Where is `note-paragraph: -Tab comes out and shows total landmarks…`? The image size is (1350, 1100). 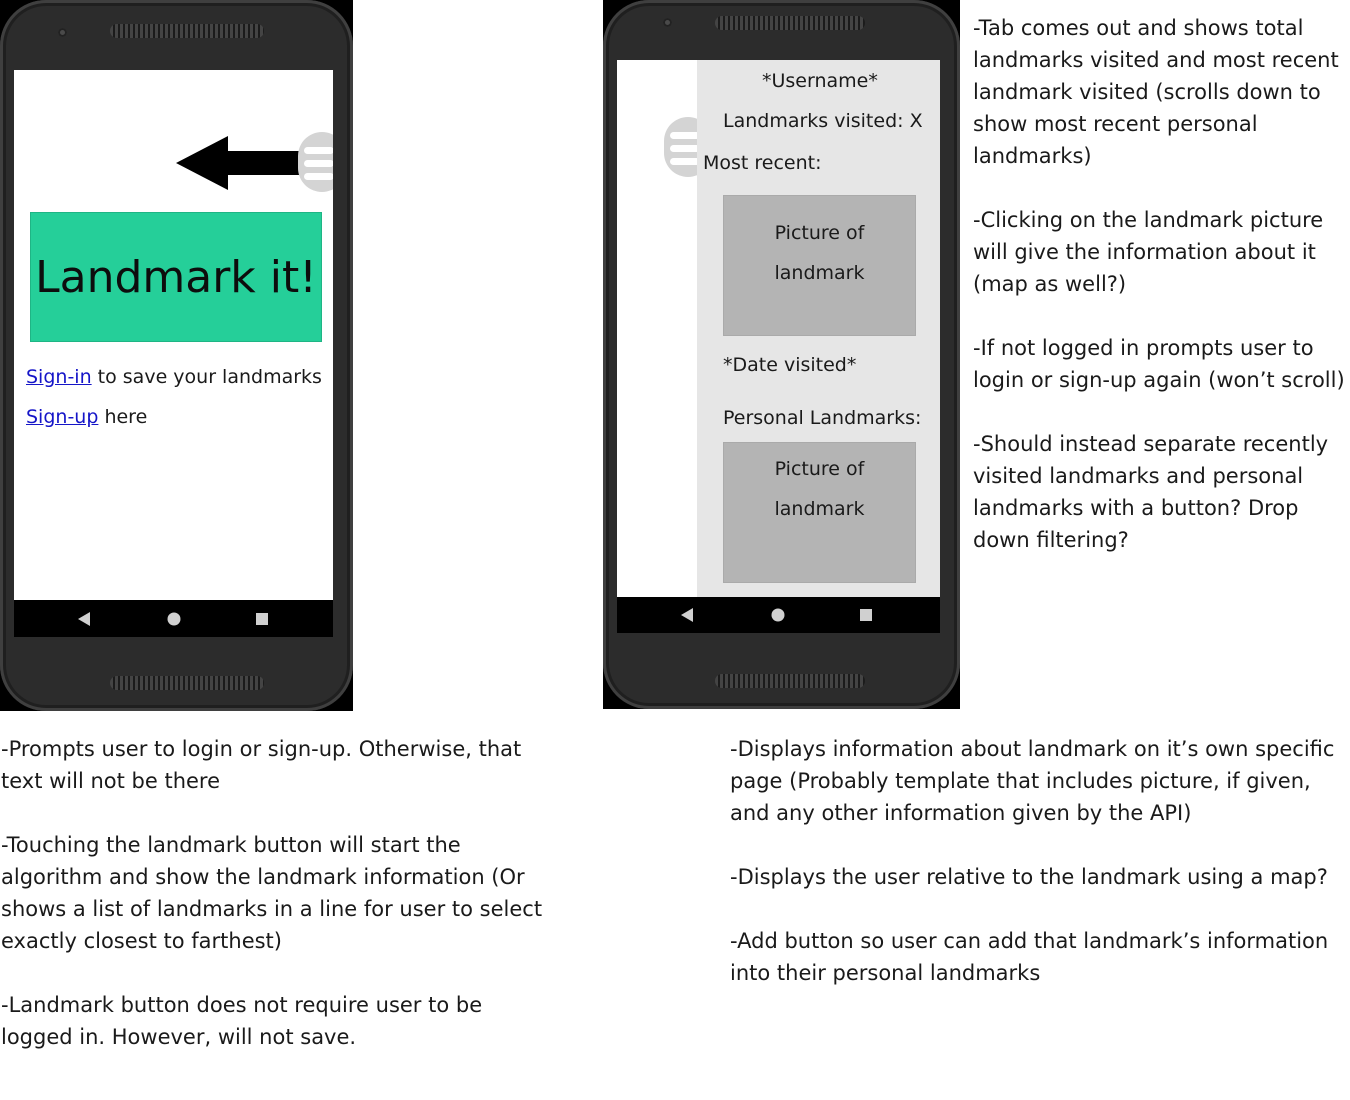 note-paragraph: -Tab comes out and shows total landmarks… is located at coordinates (1156, 92).